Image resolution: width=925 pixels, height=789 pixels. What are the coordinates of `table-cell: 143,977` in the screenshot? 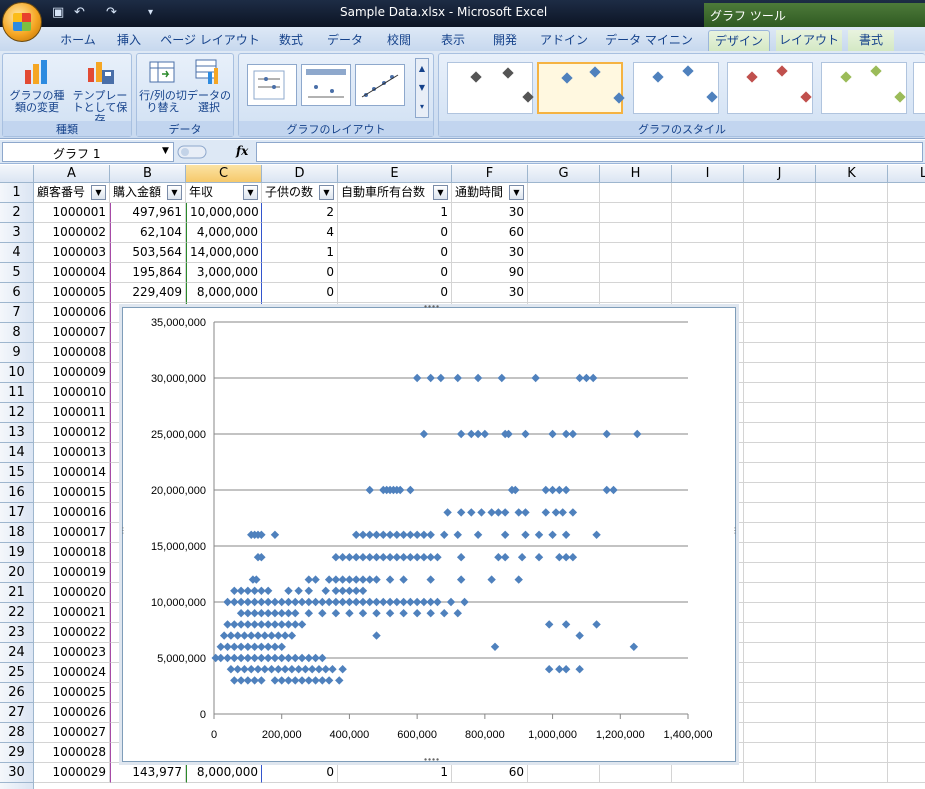 It's located at (148, 773).